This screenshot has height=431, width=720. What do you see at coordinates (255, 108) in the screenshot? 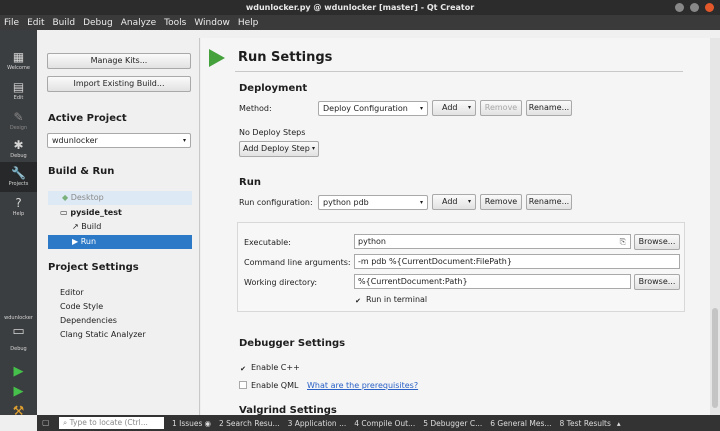
I see `method-label: Method:` at bounding box center [255, 108].